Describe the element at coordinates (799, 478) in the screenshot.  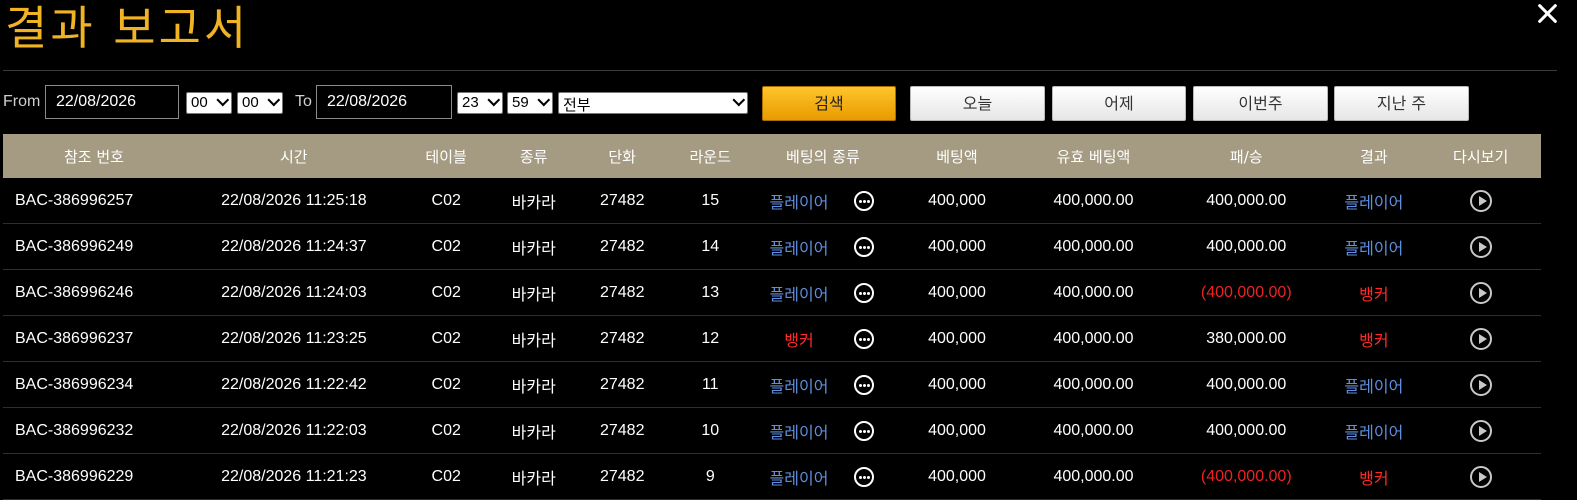
I see `bet-type-label: 플레이어` at that location.